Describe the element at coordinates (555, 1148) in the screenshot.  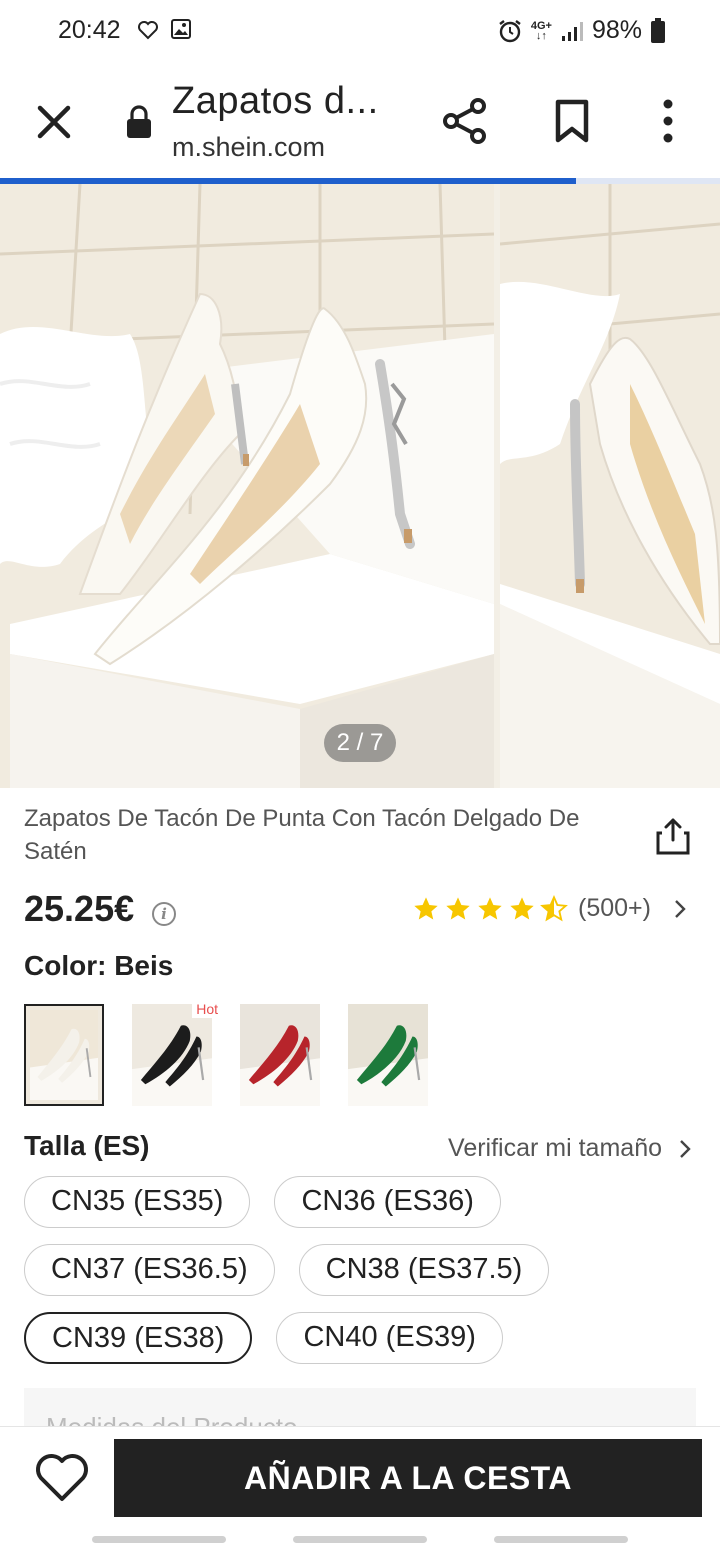
I see `size-guide-label: Verificar mi tamaño` at that location.